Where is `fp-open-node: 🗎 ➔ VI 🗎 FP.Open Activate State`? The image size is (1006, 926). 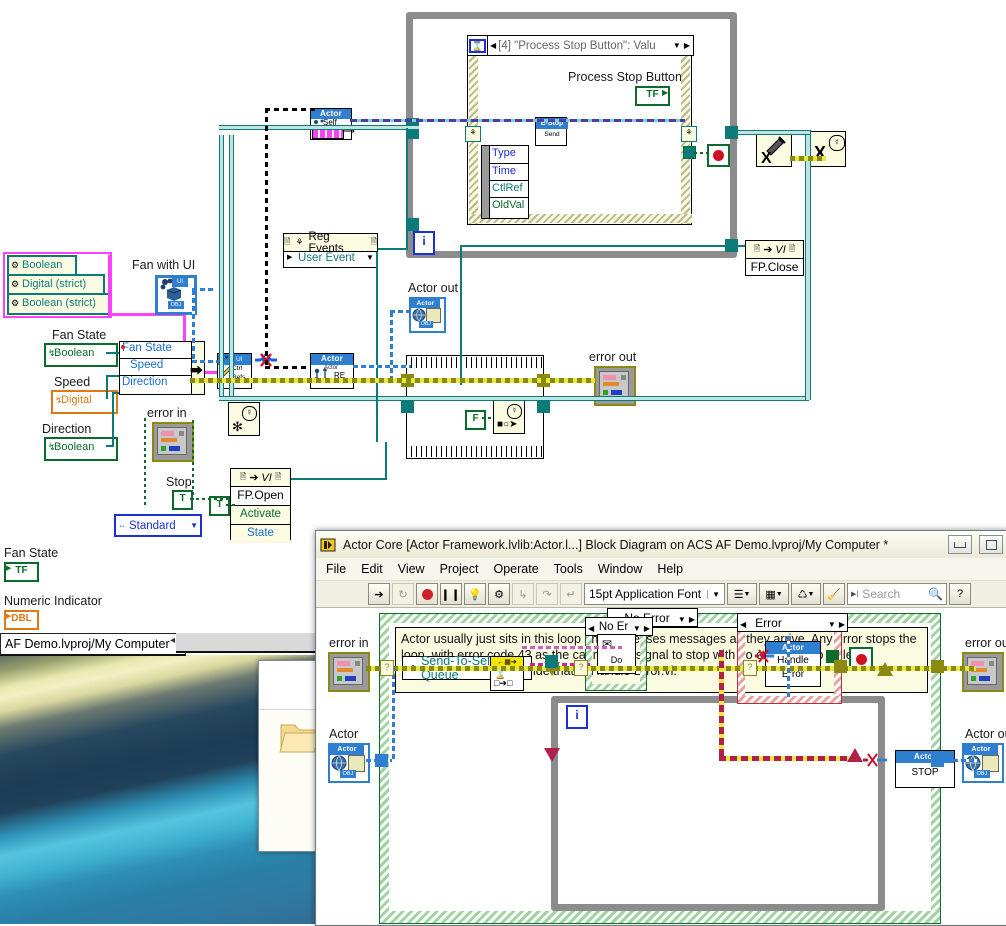
fp-open-node: 🗎 ➔ VI 🗎 FP.Open Activate State is located at coordinates (260, 505).